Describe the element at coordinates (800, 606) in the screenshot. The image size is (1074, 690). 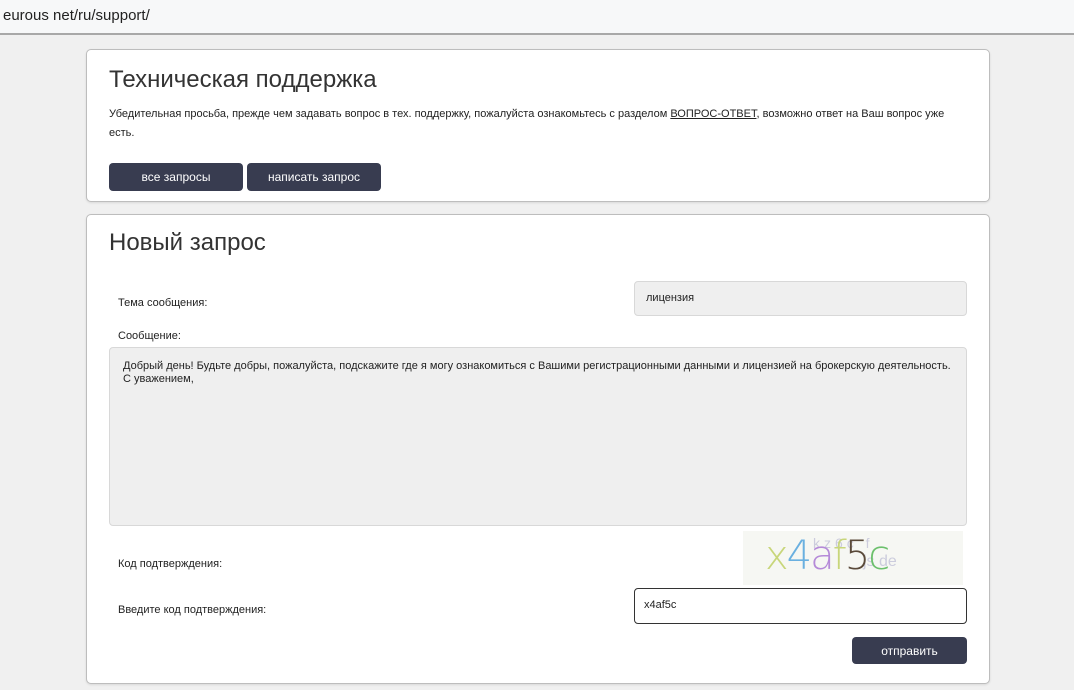
I see `code-input: x4af5c` at that location.